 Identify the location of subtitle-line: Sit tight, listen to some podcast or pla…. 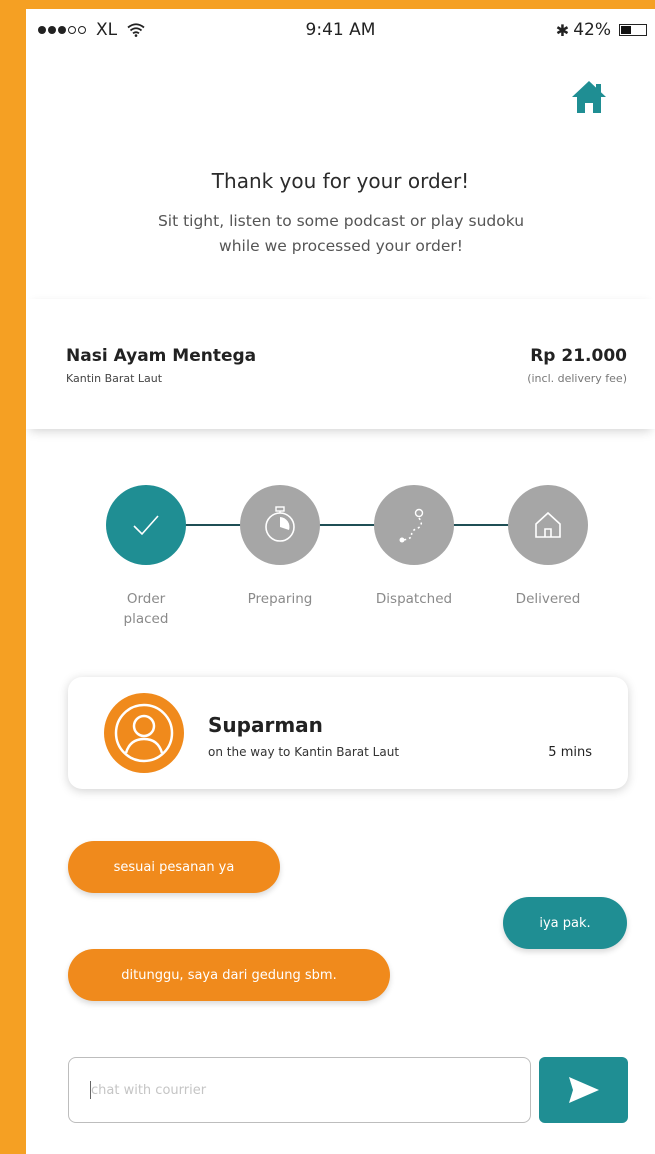
(341, 221).